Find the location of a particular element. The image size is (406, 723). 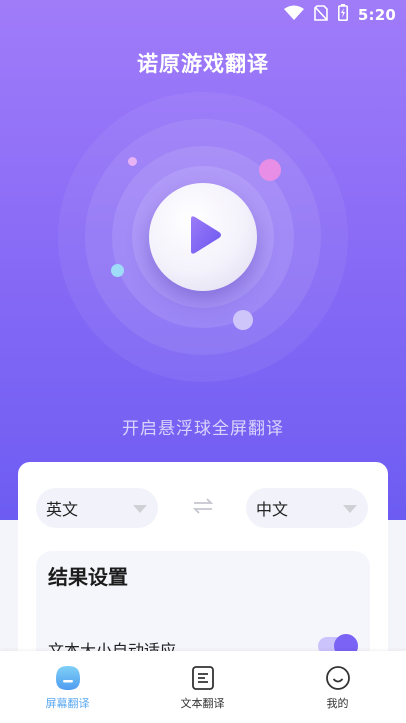

page-title: 诺原游戏翻译 is located at coordinates (203, 64).